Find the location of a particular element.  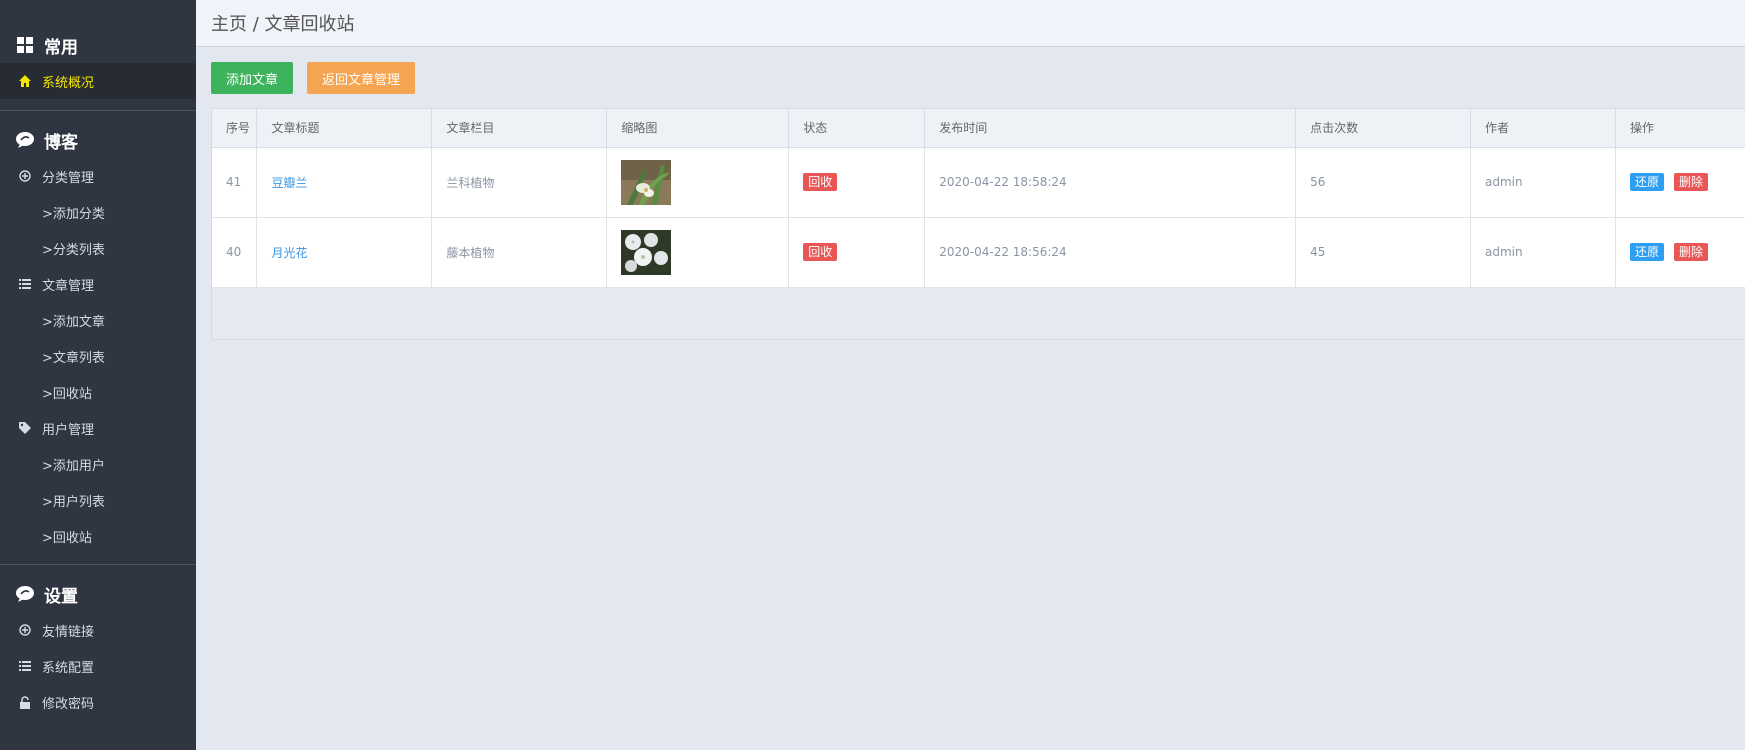

article-title-link: 豆瓣兰 is located at coordinates (289, 183).